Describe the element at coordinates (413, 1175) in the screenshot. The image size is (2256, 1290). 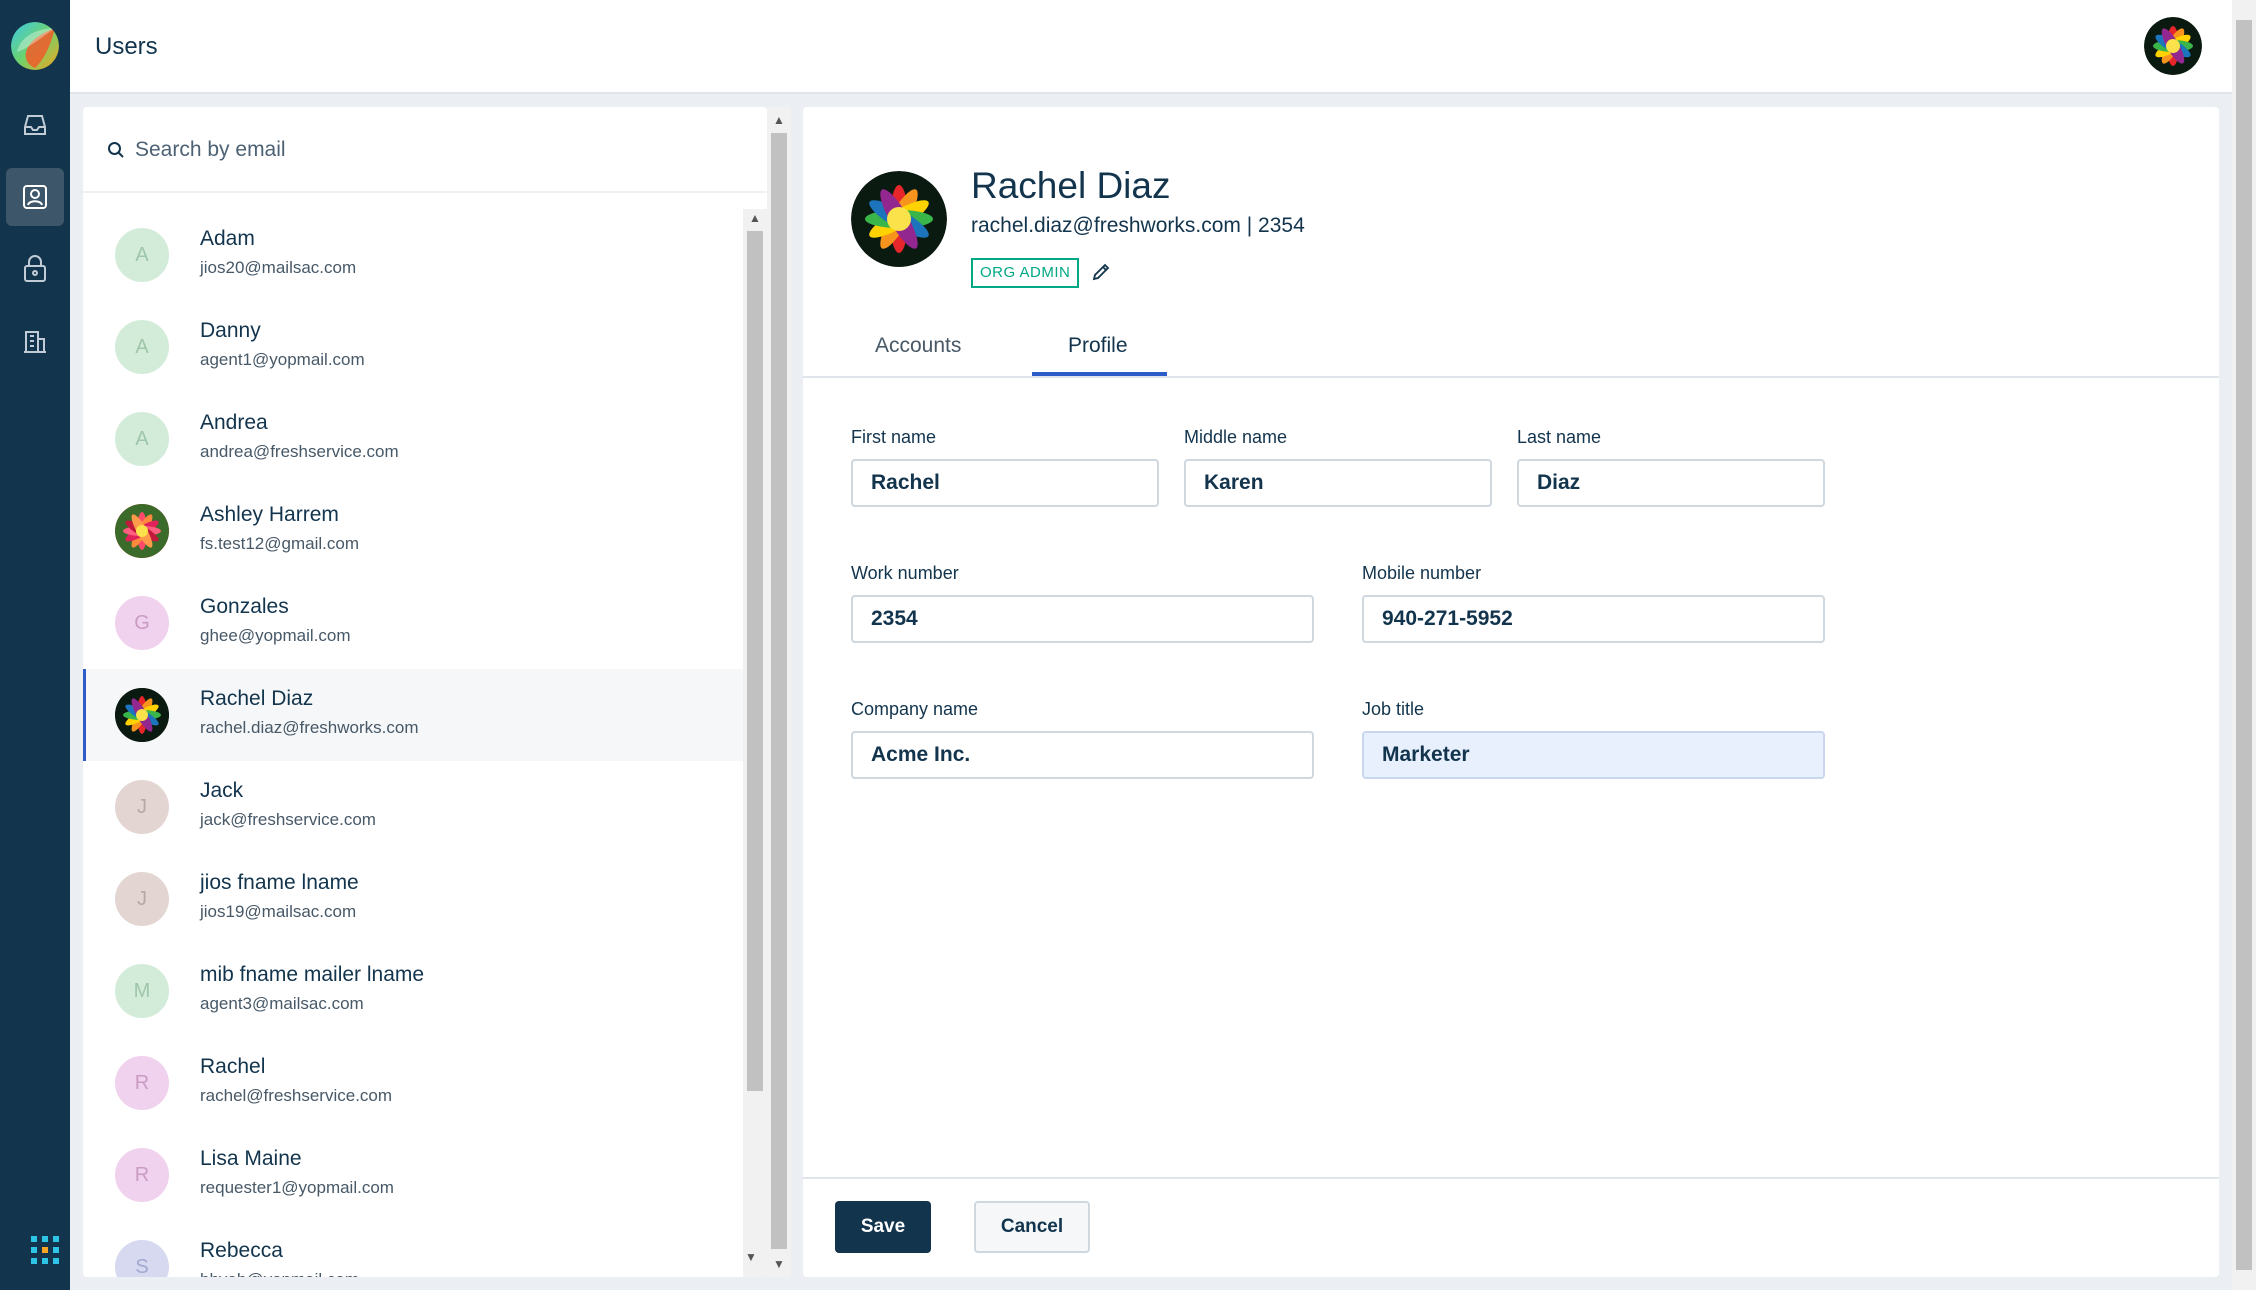
I see `user-list-item: R Lisa Maine requester1@yopmail.com` at that location.